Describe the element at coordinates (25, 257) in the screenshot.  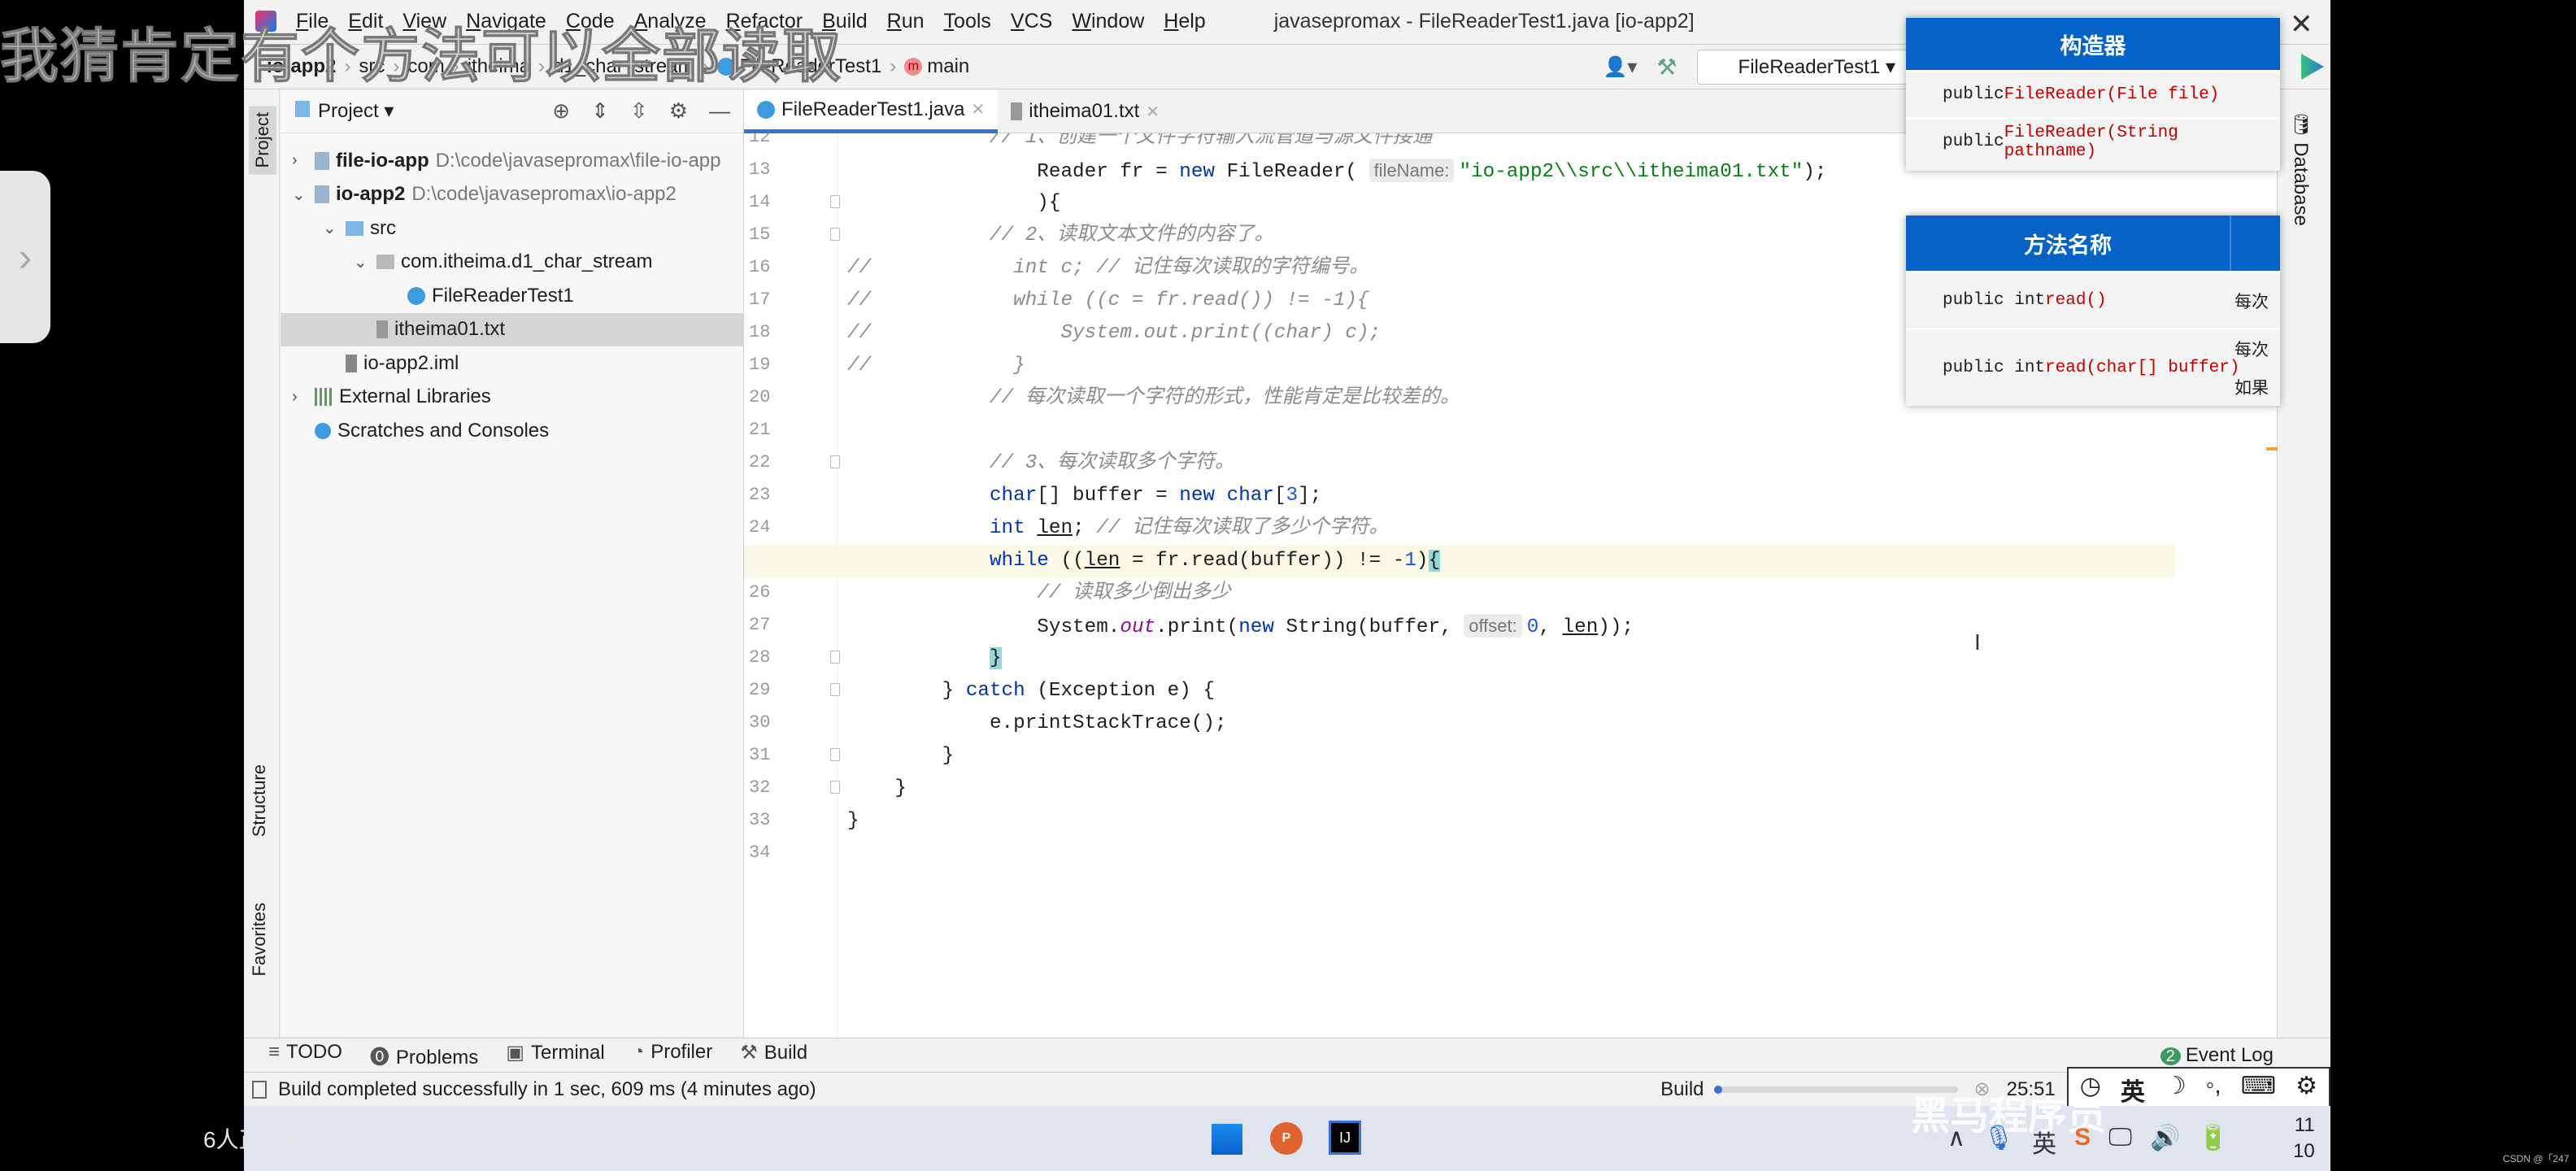
I see `side-expand-button: ›` at that location.